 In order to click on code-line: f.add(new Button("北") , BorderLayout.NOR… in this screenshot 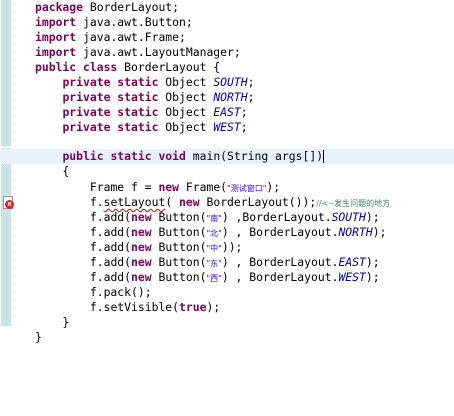, I will do `click(238, 232)`.